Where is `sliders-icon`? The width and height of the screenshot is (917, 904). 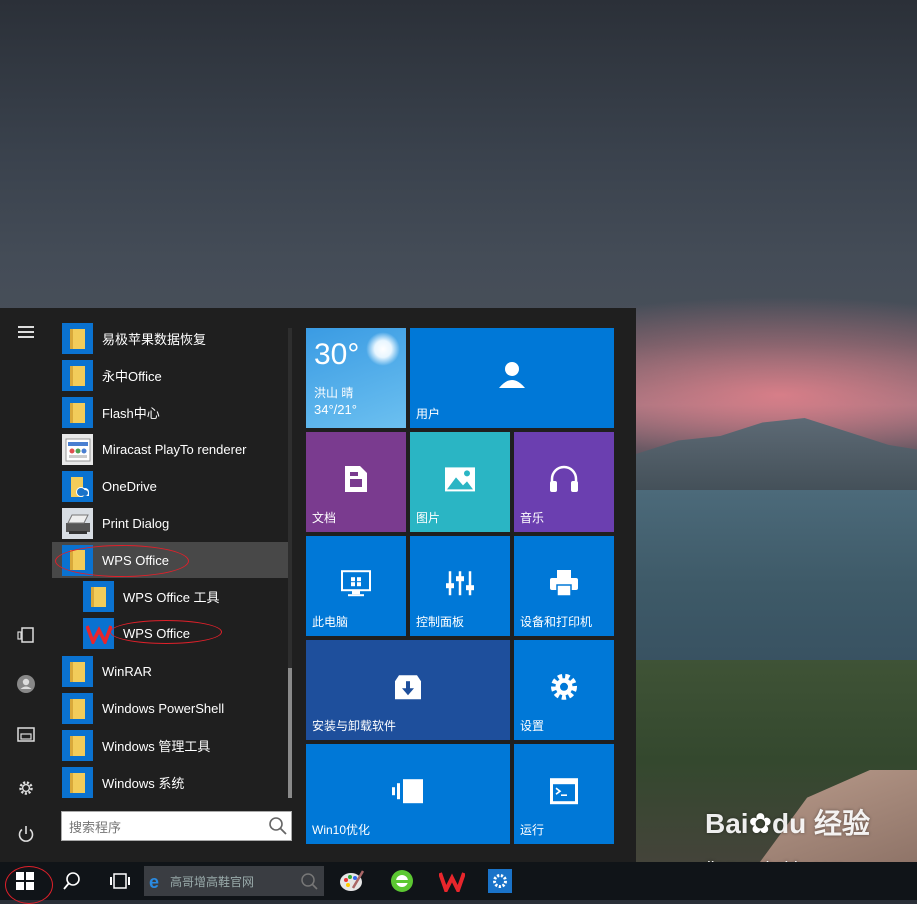 sliders-icon is located at coordinates (460, 583).